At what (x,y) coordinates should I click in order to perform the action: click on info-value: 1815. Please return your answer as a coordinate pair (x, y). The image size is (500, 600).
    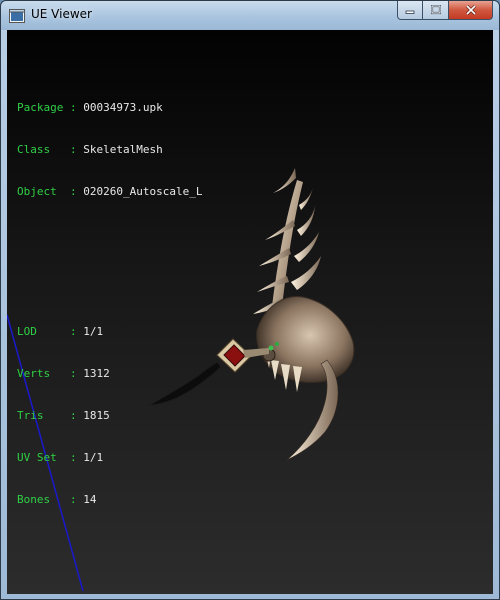
    Looking at the image, I should click on (96, 415).